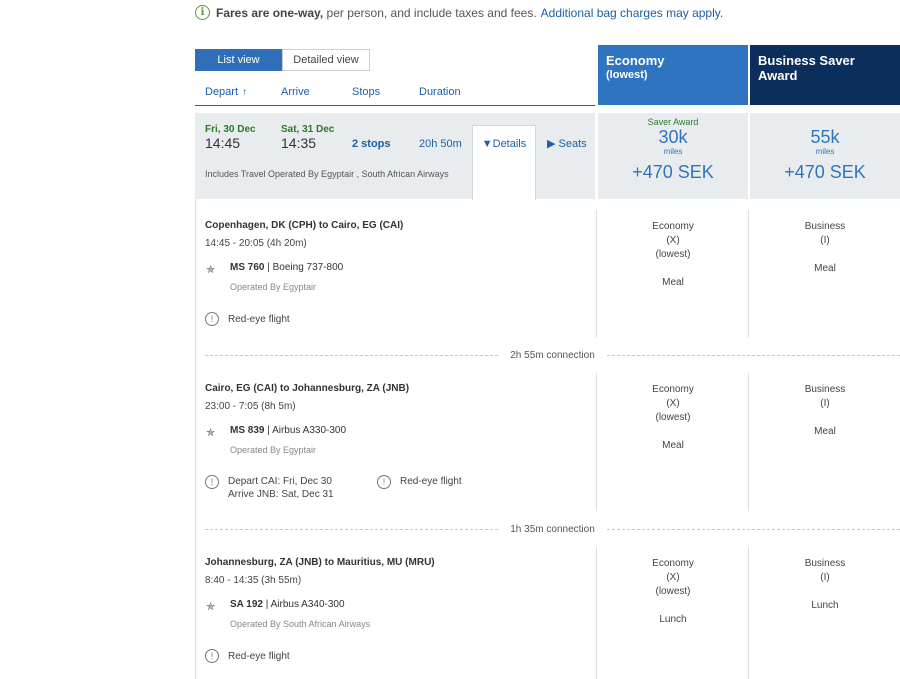  What do you see at coordinates (366, 92) in the screenshot?
I see `sort-stops: Stops` at bounding box center [366, 92].